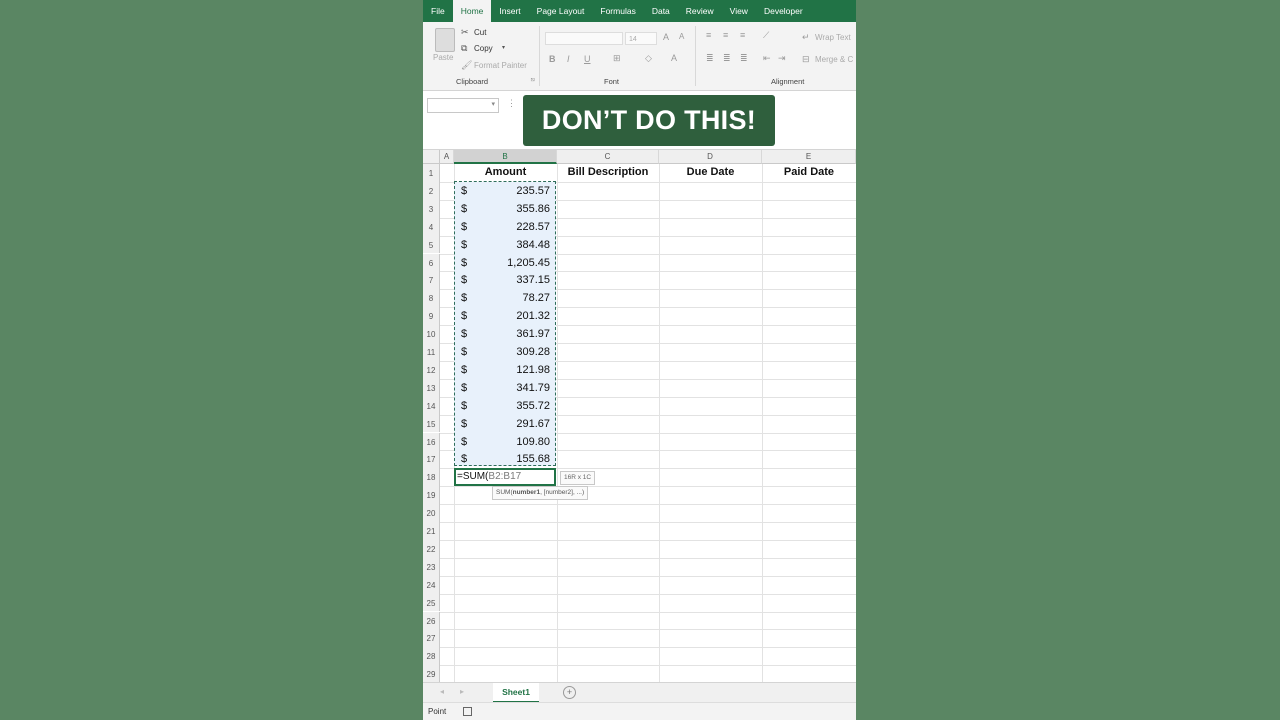  What do you see at coordinates (443, 57) in the screenshot?
I see `paste-button: Paste` at bounding box center [443, 57].